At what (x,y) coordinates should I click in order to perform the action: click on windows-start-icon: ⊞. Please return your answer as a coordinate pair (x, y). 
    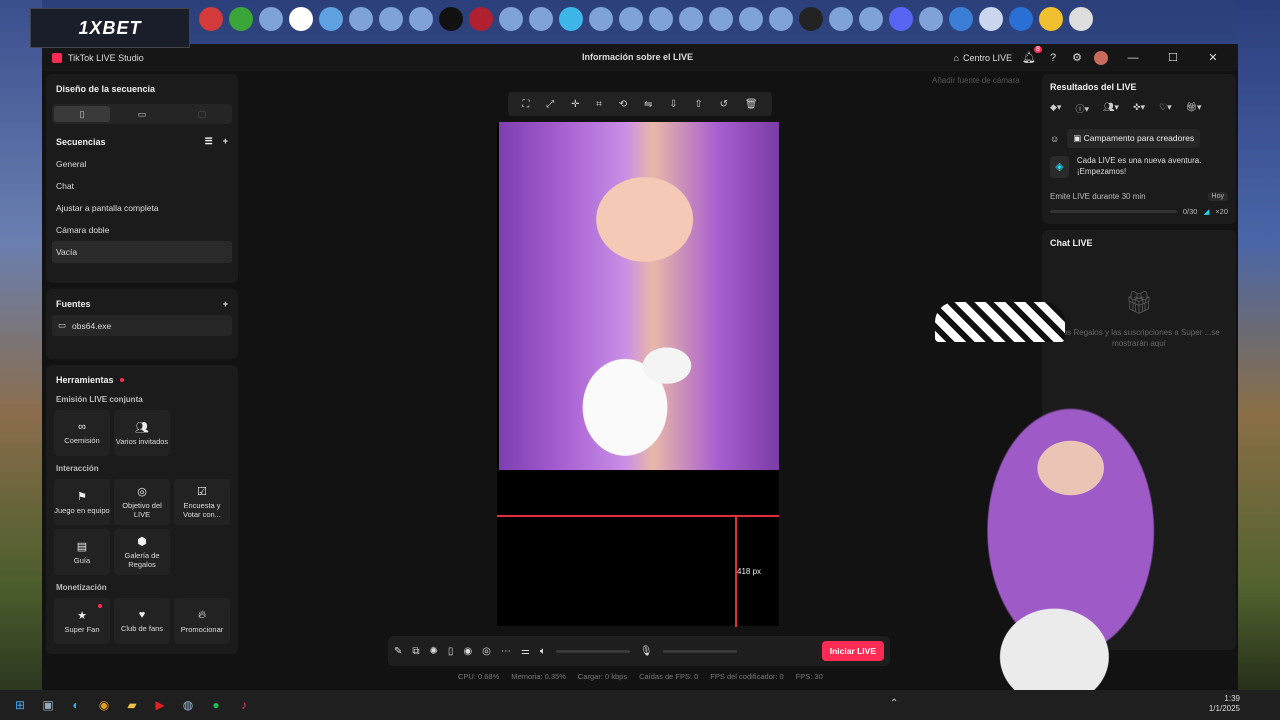
    Looking at the image, I should click on (20, 705).